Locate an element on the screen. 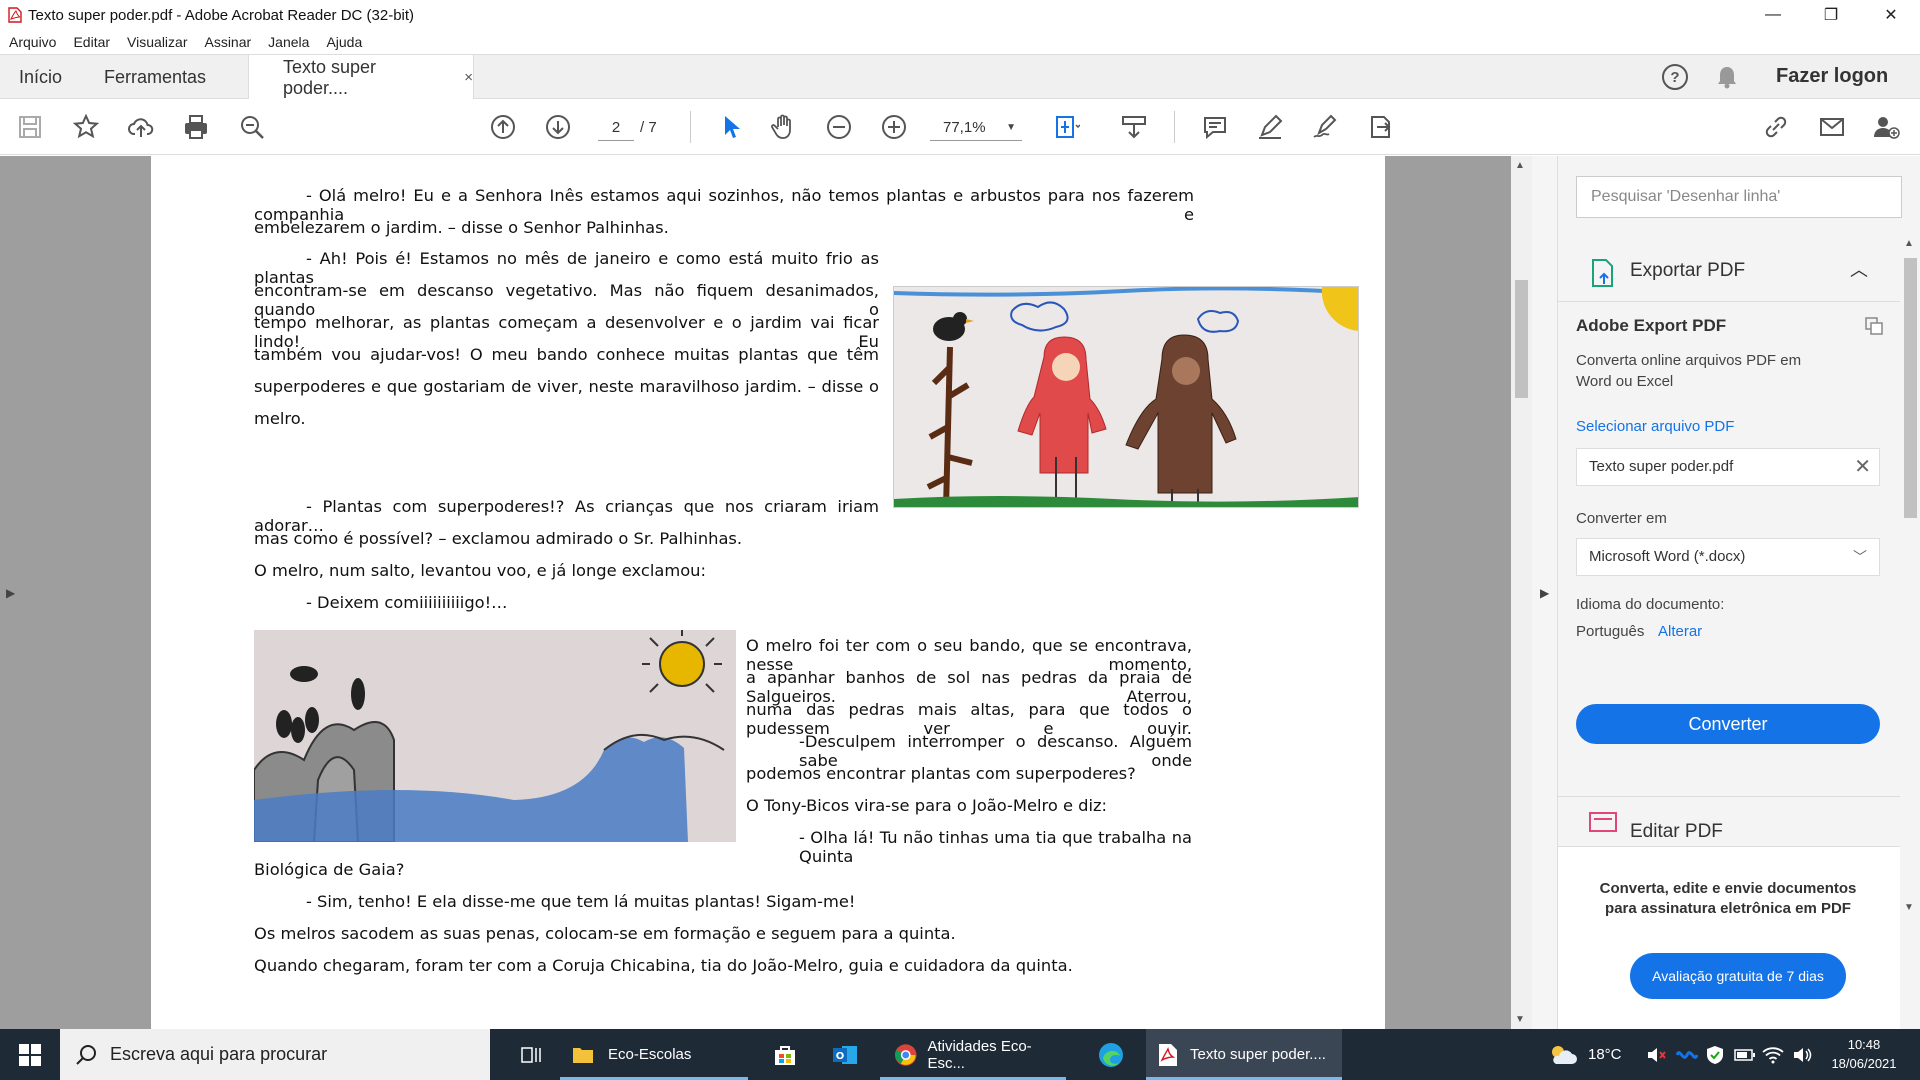 This screenshot has width=1920, height=1080. battery-icon is located at coordinates (1745, 1054).